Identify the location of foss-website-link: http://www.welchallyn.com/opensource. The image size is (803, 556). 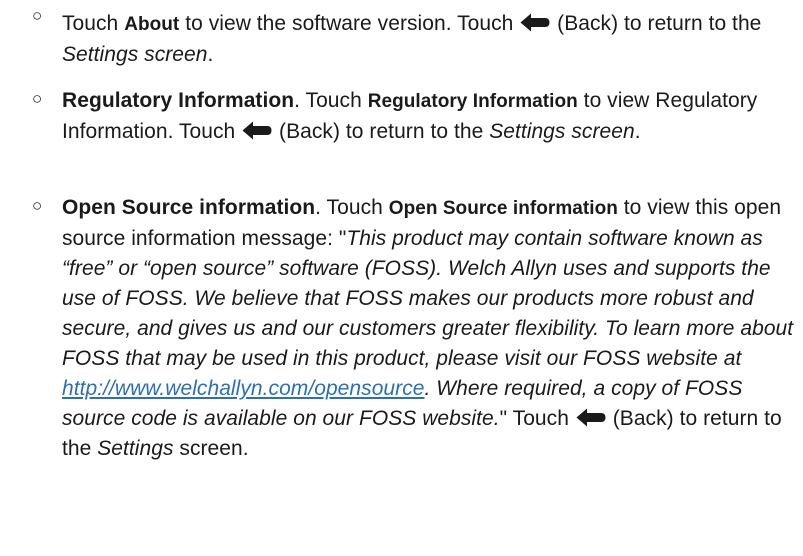
(243, 388).